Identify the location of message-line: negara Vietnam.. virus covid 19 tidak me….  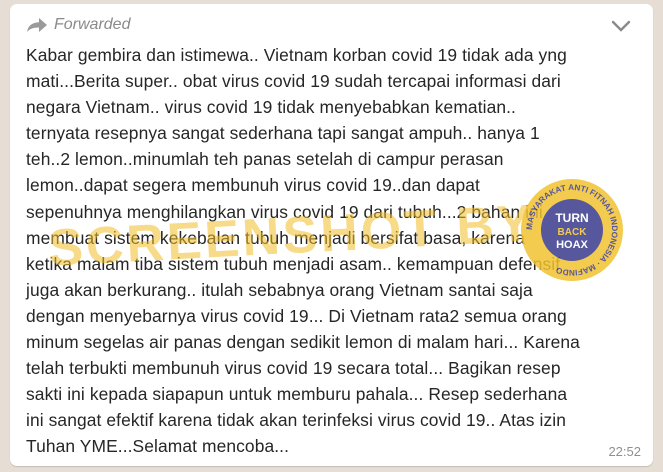
(271, 107).